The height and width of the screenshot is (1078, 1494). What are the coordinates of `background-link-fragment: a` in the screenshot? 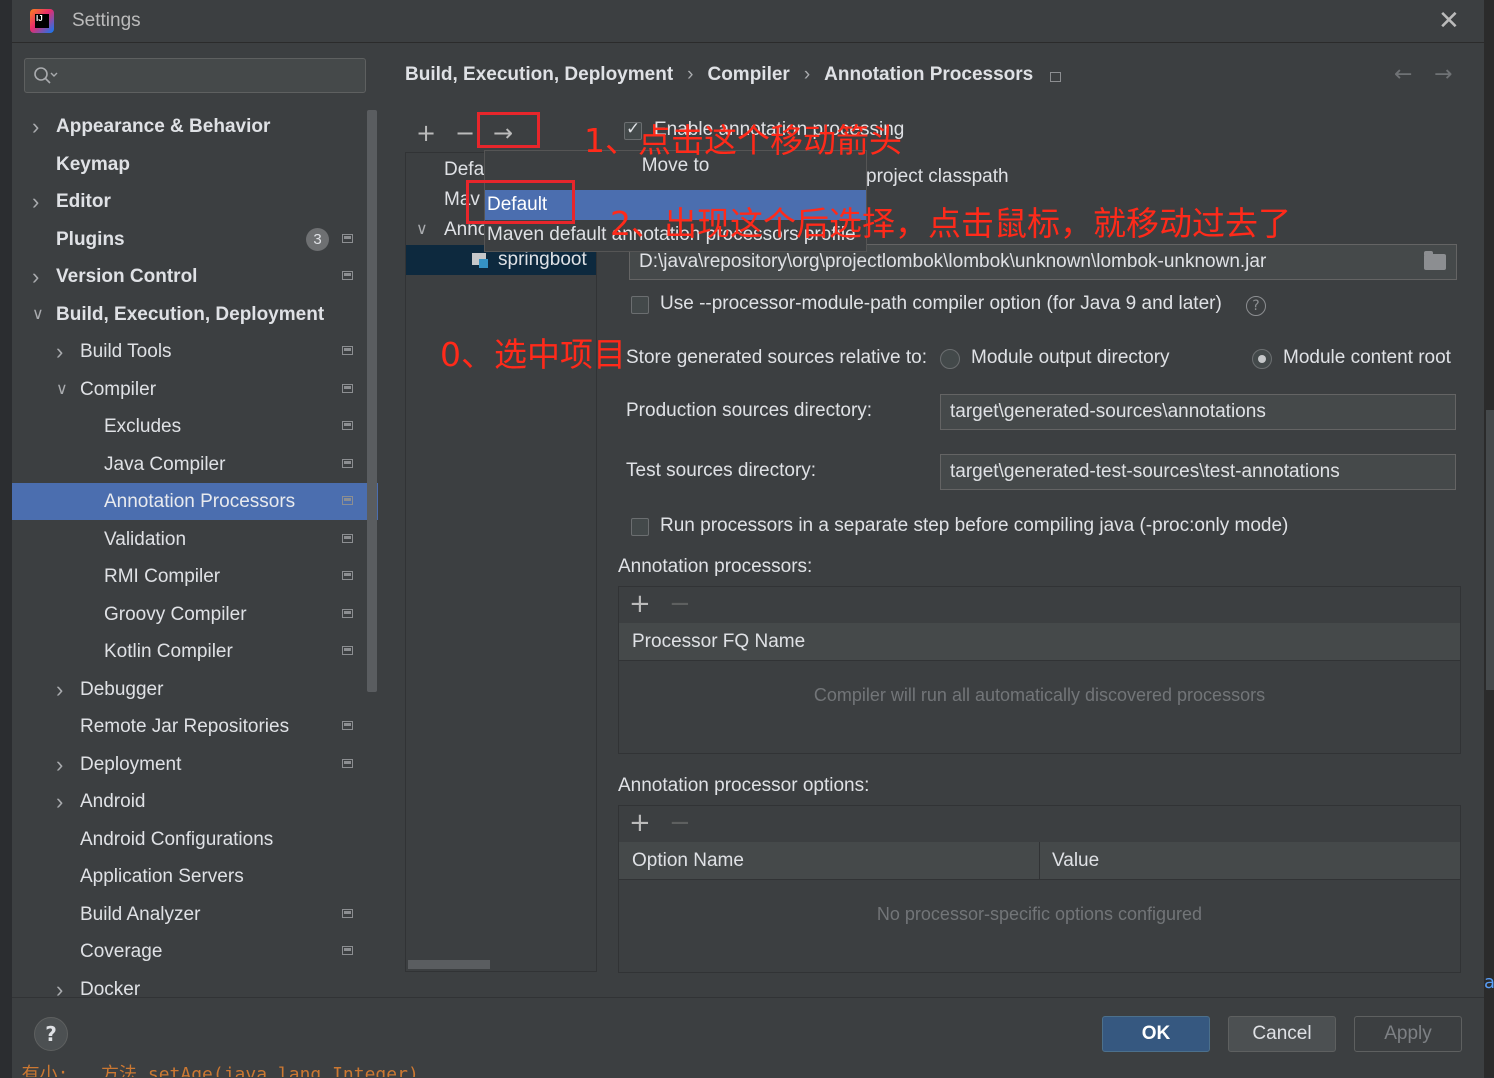 It's located at (1489, 982).